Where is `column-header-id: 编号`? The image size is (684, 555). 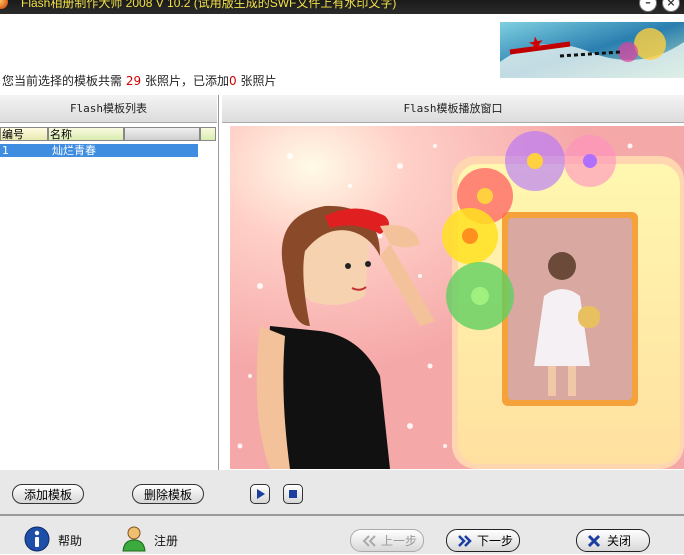 column-header-id: 编号 is located at coordinates (24, 134).